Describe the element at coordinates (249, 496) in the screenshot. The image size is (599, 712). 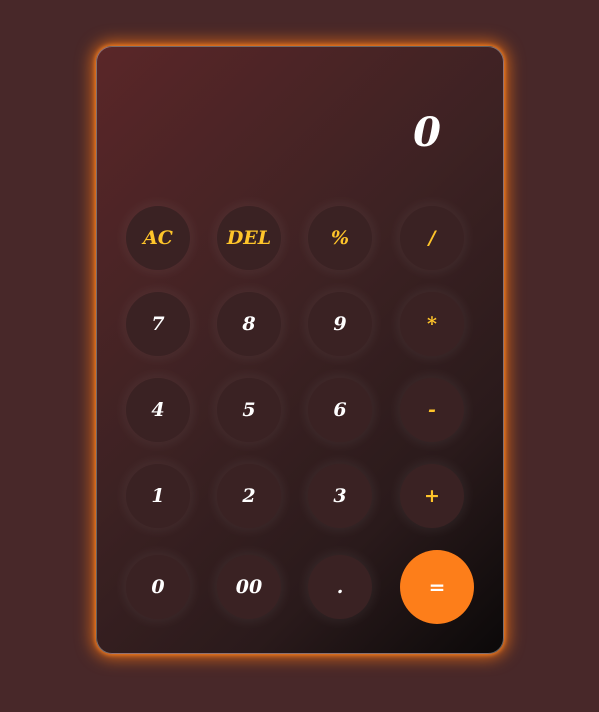
I see `digit-2-button: 2` at that location.